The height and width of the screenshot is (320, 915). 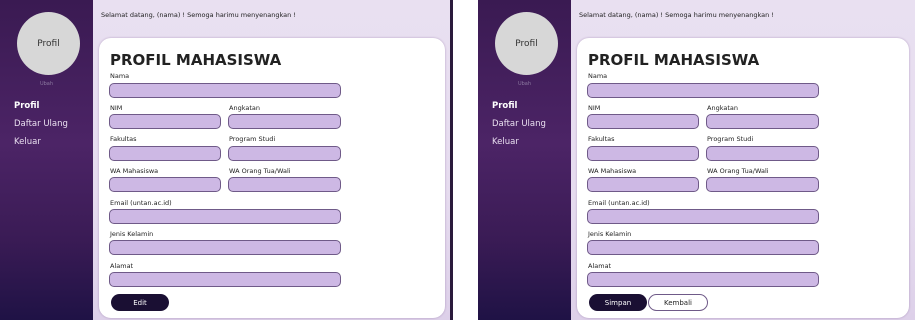 What do you see at coordinates (678, 302) in the screenshot?
I see `back-button: Kembali` at bounding box center [678, 302].